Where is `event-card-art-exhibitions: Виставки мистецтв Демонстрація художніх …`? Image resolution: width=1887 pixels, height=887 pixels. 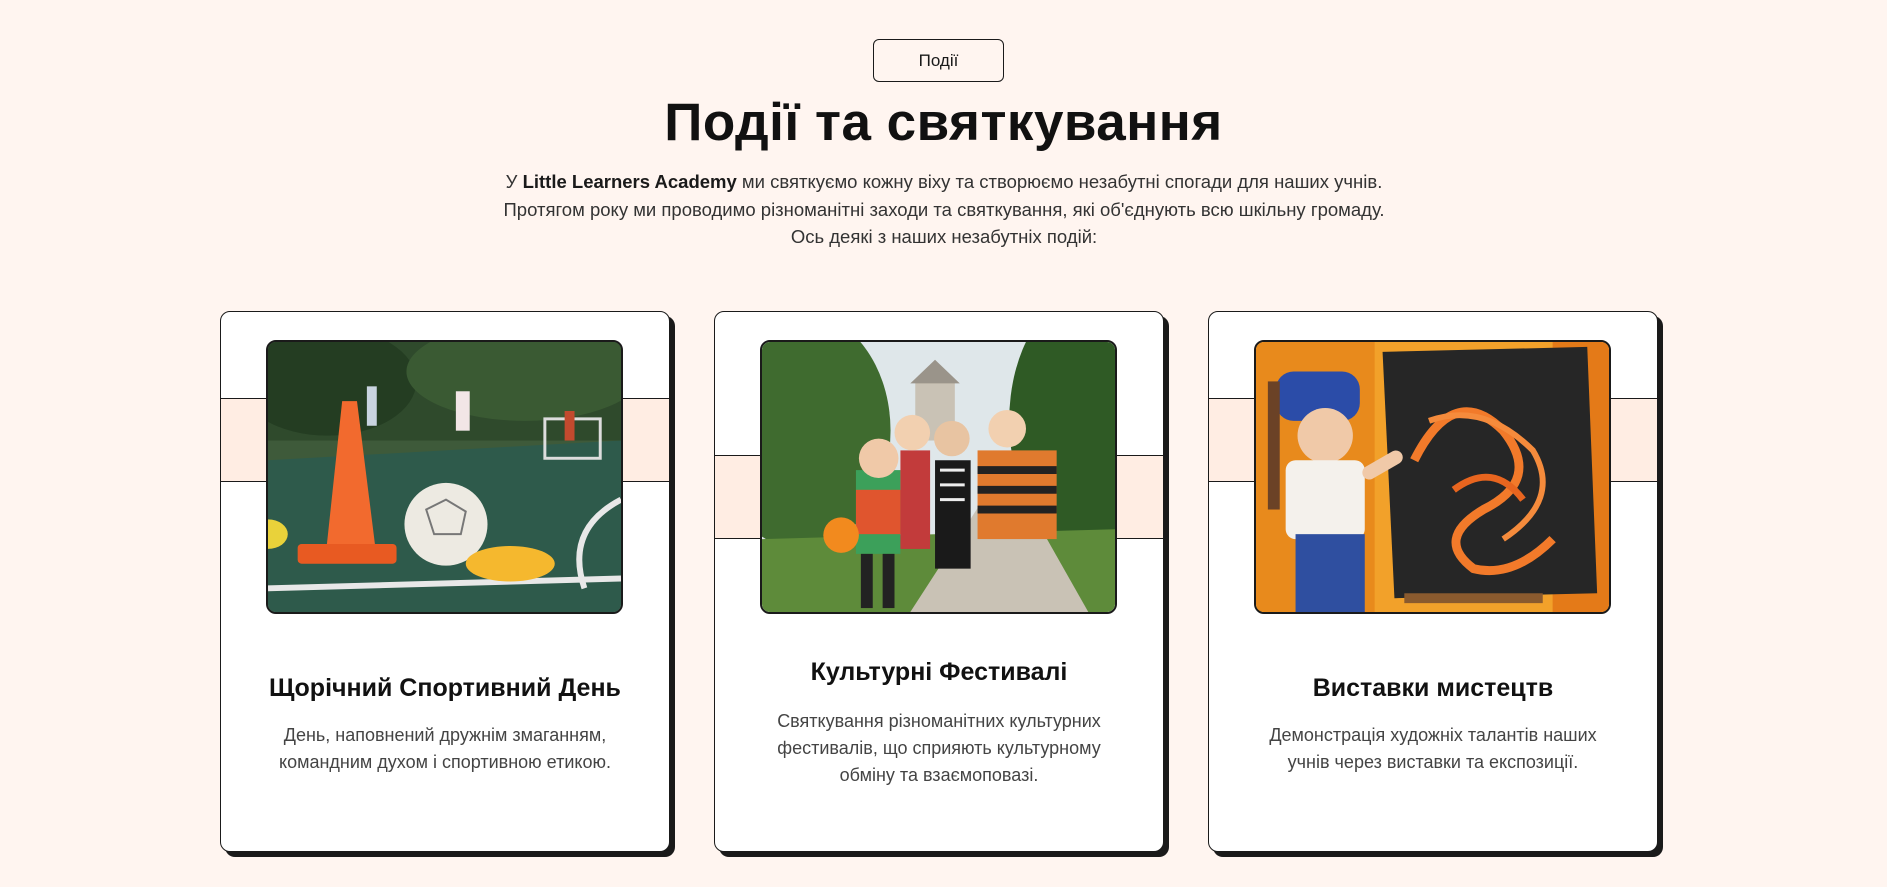 event-card-art-exhibitions: Виставки мистецтв Демонстрація художніх … is located at coordinates (1433, 581).